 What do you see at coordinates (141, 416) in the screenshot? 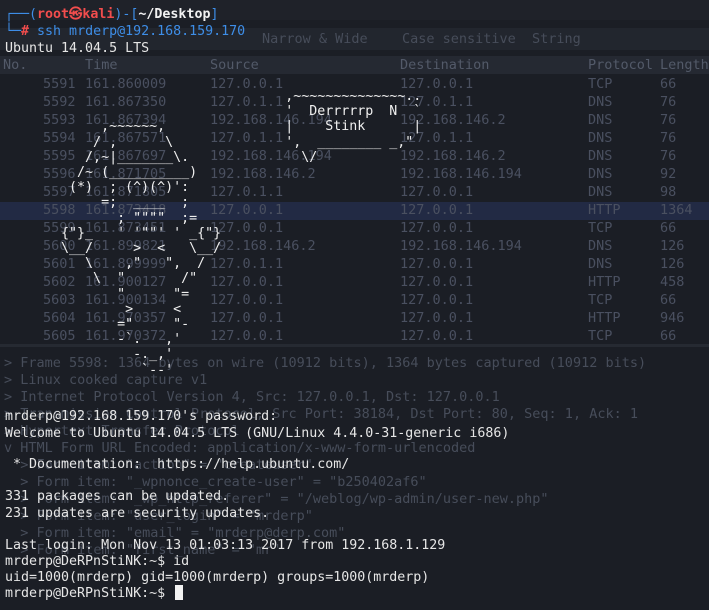
I see `password-prompt: mrderp@192.168.159.170's password:` at bounding box center [141, 416].